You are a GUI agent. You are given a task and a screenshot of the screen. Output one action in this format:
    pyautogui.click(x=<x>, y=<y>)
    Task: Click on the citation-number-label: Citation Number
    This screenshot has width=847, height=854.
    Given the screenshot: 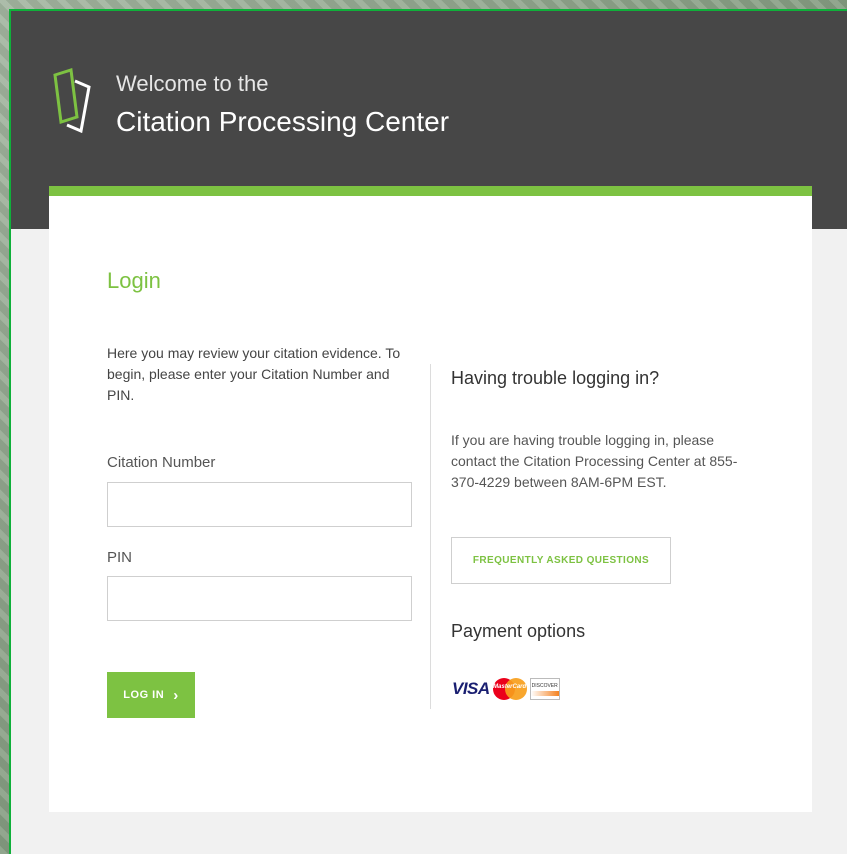 What is the action you would take?
    pyautogui.click(x=161, y=462)
    